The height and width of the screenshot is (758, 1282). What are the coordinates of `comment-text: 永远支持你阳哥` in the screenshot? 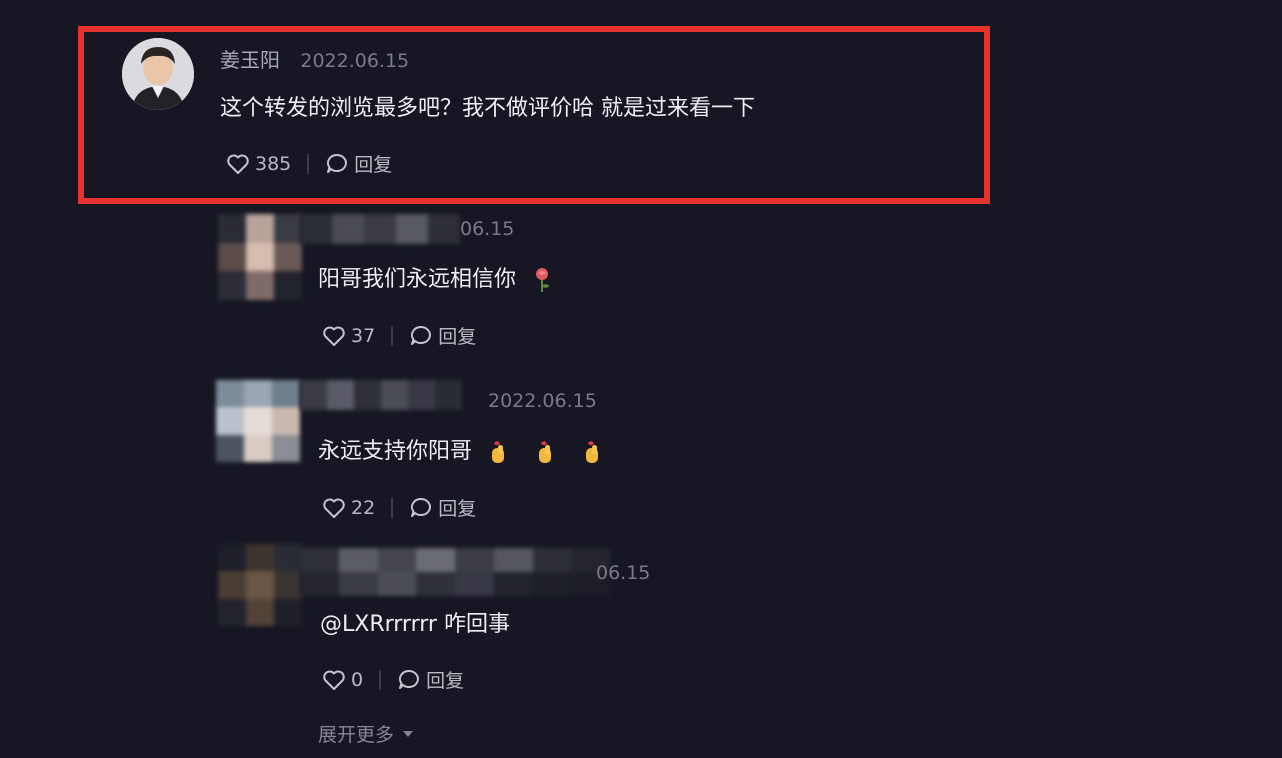 It's located at (460, 449).